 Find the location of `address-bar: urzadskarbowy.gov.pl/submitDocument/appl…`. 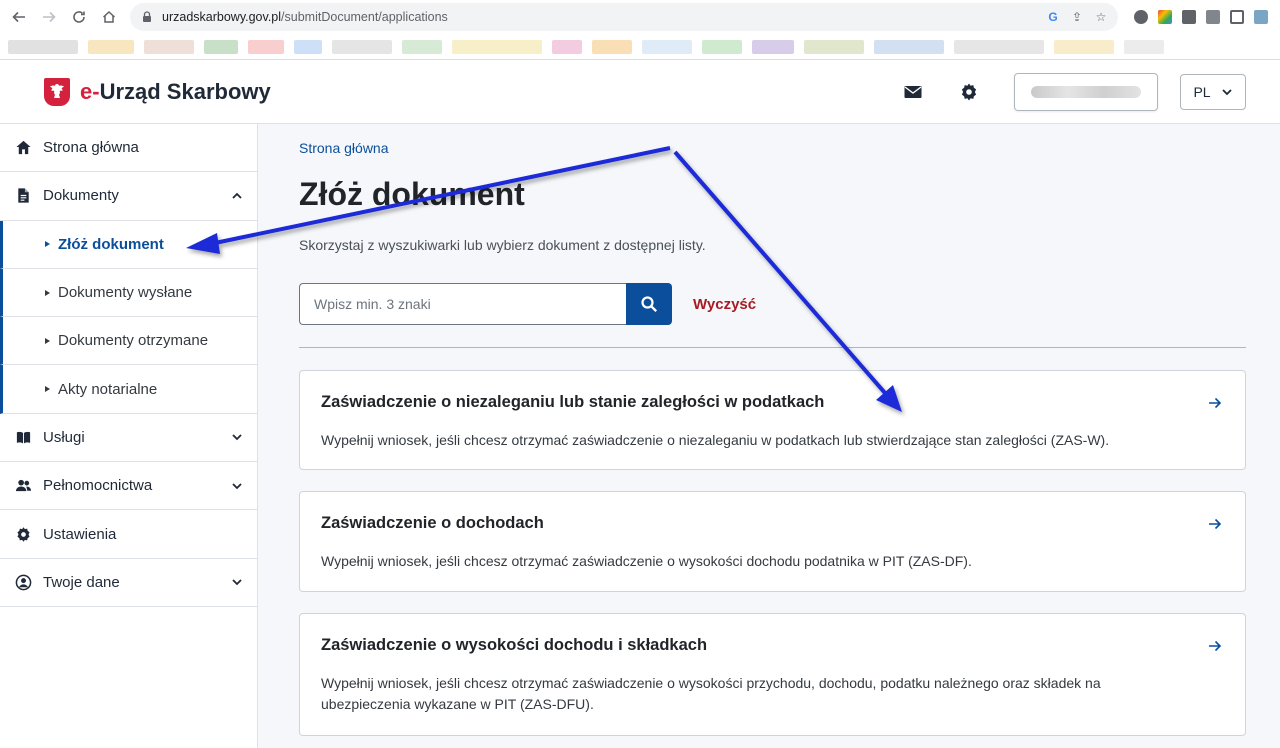

address-bar: urzadskarbowy.gov.pl/submitDocument/appl… is located at coordinates (624, 17).